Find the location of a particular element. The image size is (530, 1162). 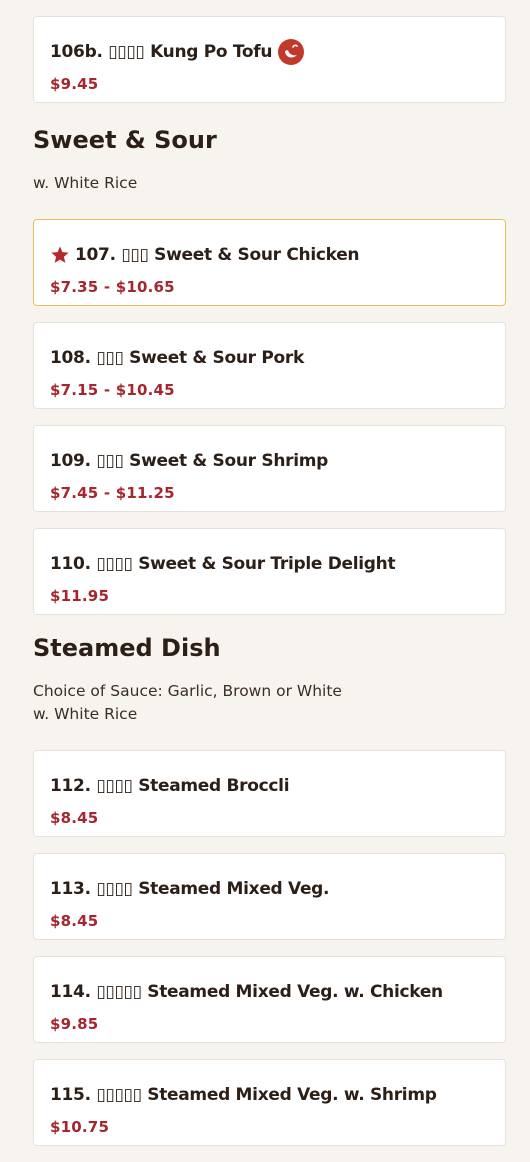

menu-item-name-row: 106b. ▯▯▯▯ Kung Po Tofu is located at coordinates (269, 42).